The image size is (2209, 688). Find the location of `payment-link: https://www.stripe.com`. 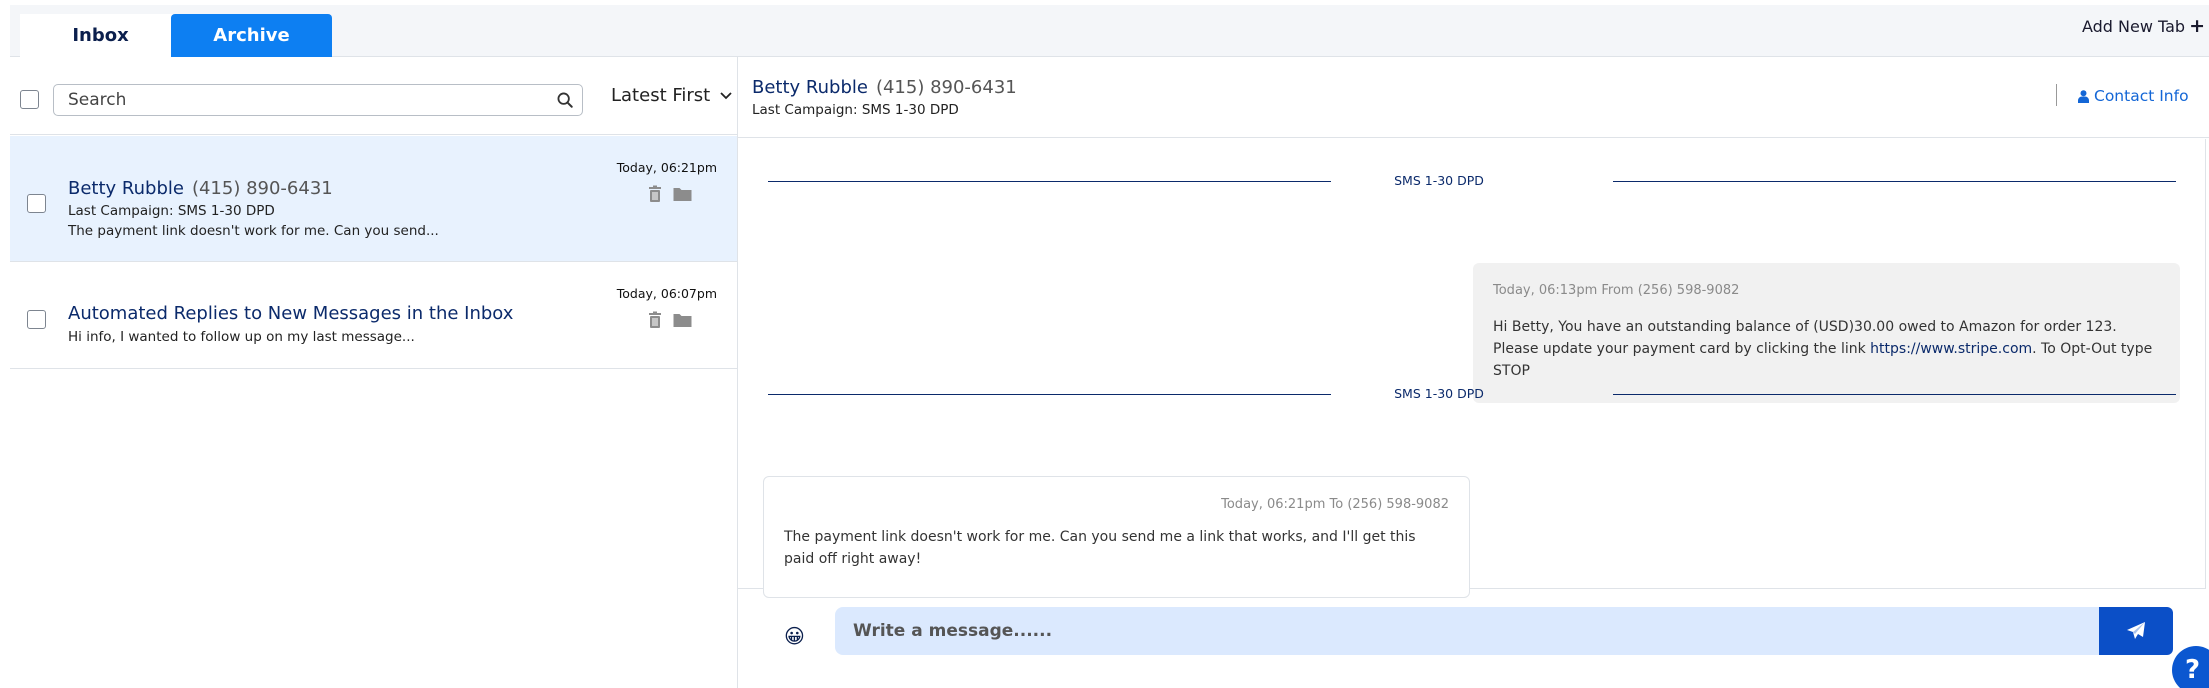

payment-link: https://www.stripe.com is located at coordinates (1951, 349).